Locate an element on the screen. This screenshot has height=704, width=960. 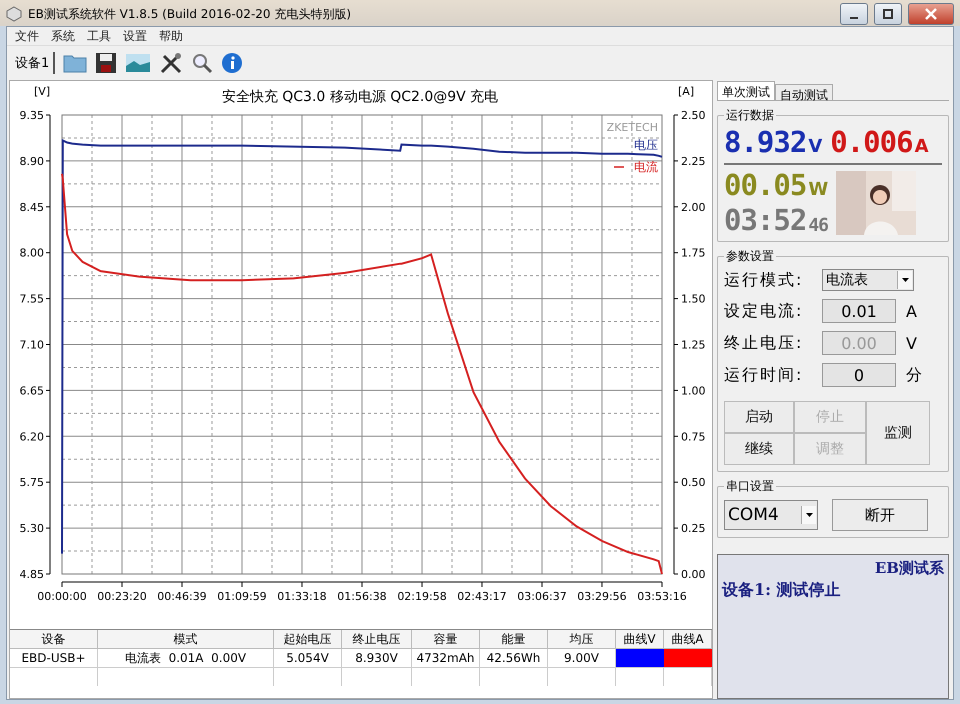
axis-unit: [V] is located at coordinates (42, 91).